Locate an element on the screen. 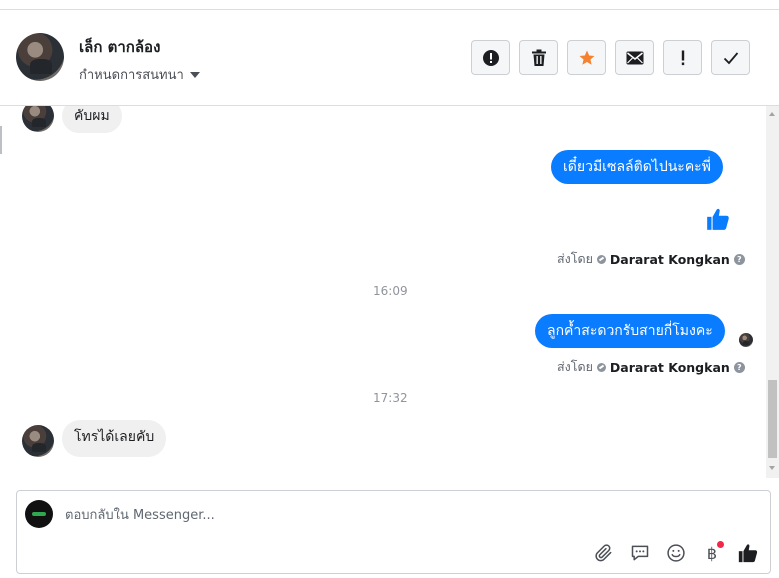 Image resolution: width=779 pixels, height=578 pixels. saved-replies-button is located at coordinates (640, 553).